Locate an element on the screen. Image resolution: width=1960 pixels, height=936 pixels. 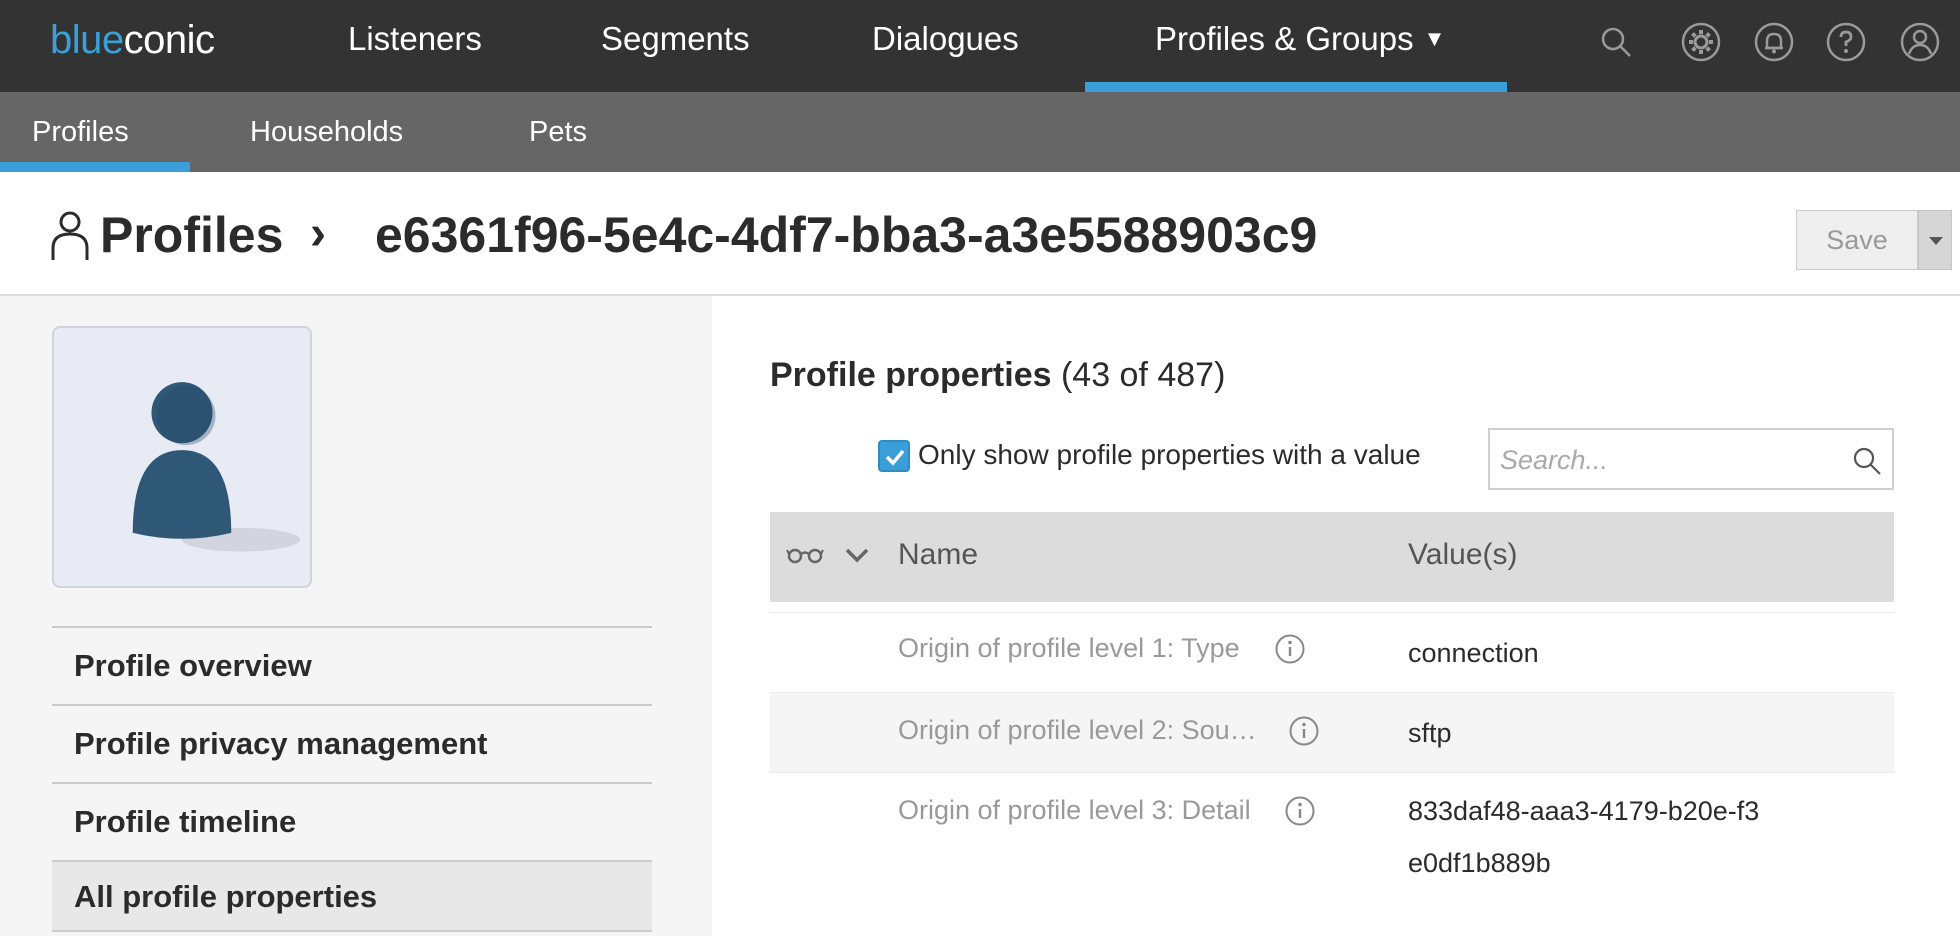
menu-profile-privacy-management: Profile privacy management is located at coordinates (352, 743).